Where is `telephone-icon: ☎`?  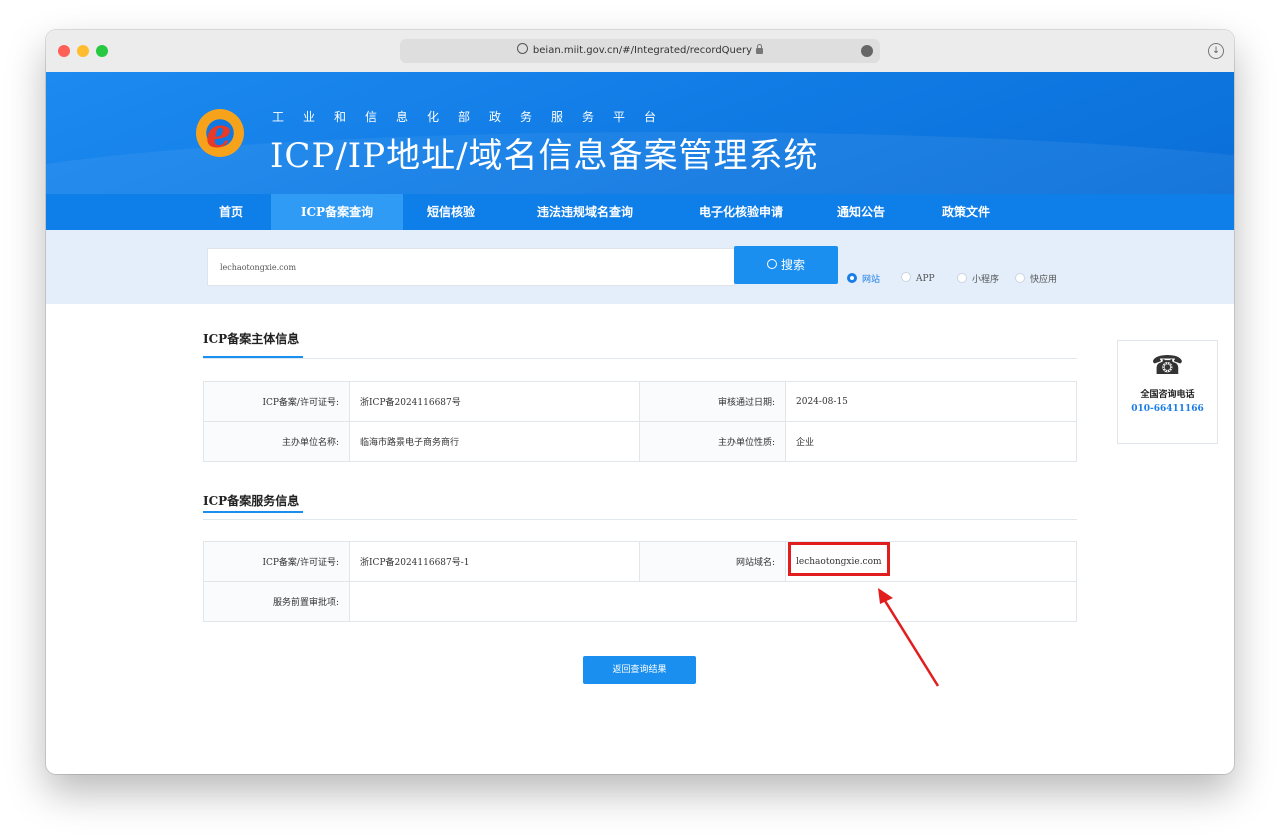
telephone-icon: ☎ is located at coordinates (1167, 366).